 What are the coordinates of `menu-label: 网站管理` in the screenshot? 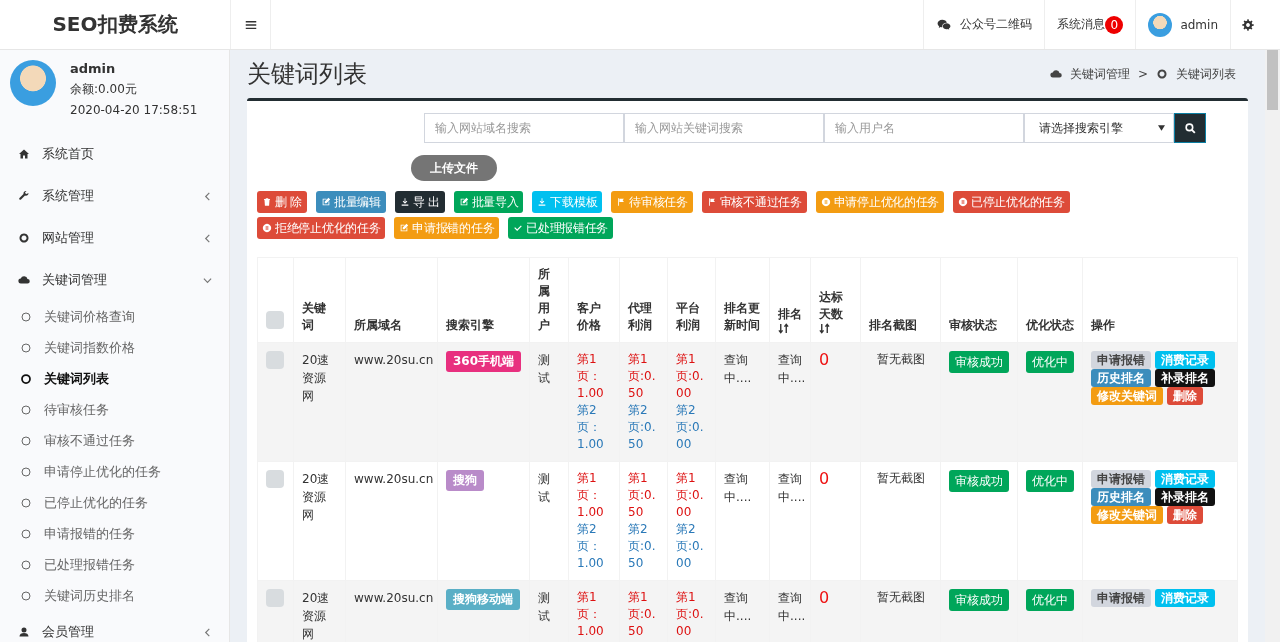 It's located at (68, 238).